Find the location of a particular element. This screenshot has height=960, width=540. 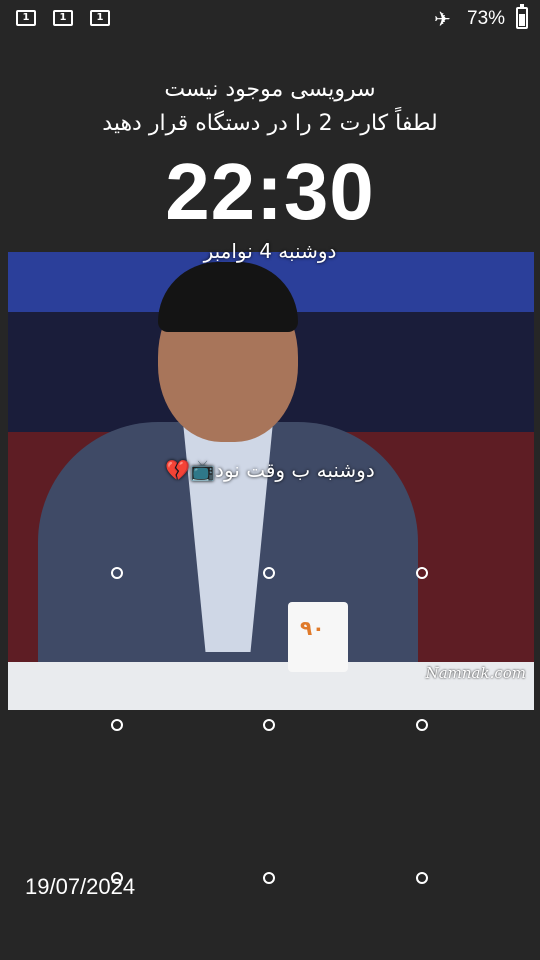

airplane-mode-icon: ✈ is located at coordinates (442, 19).